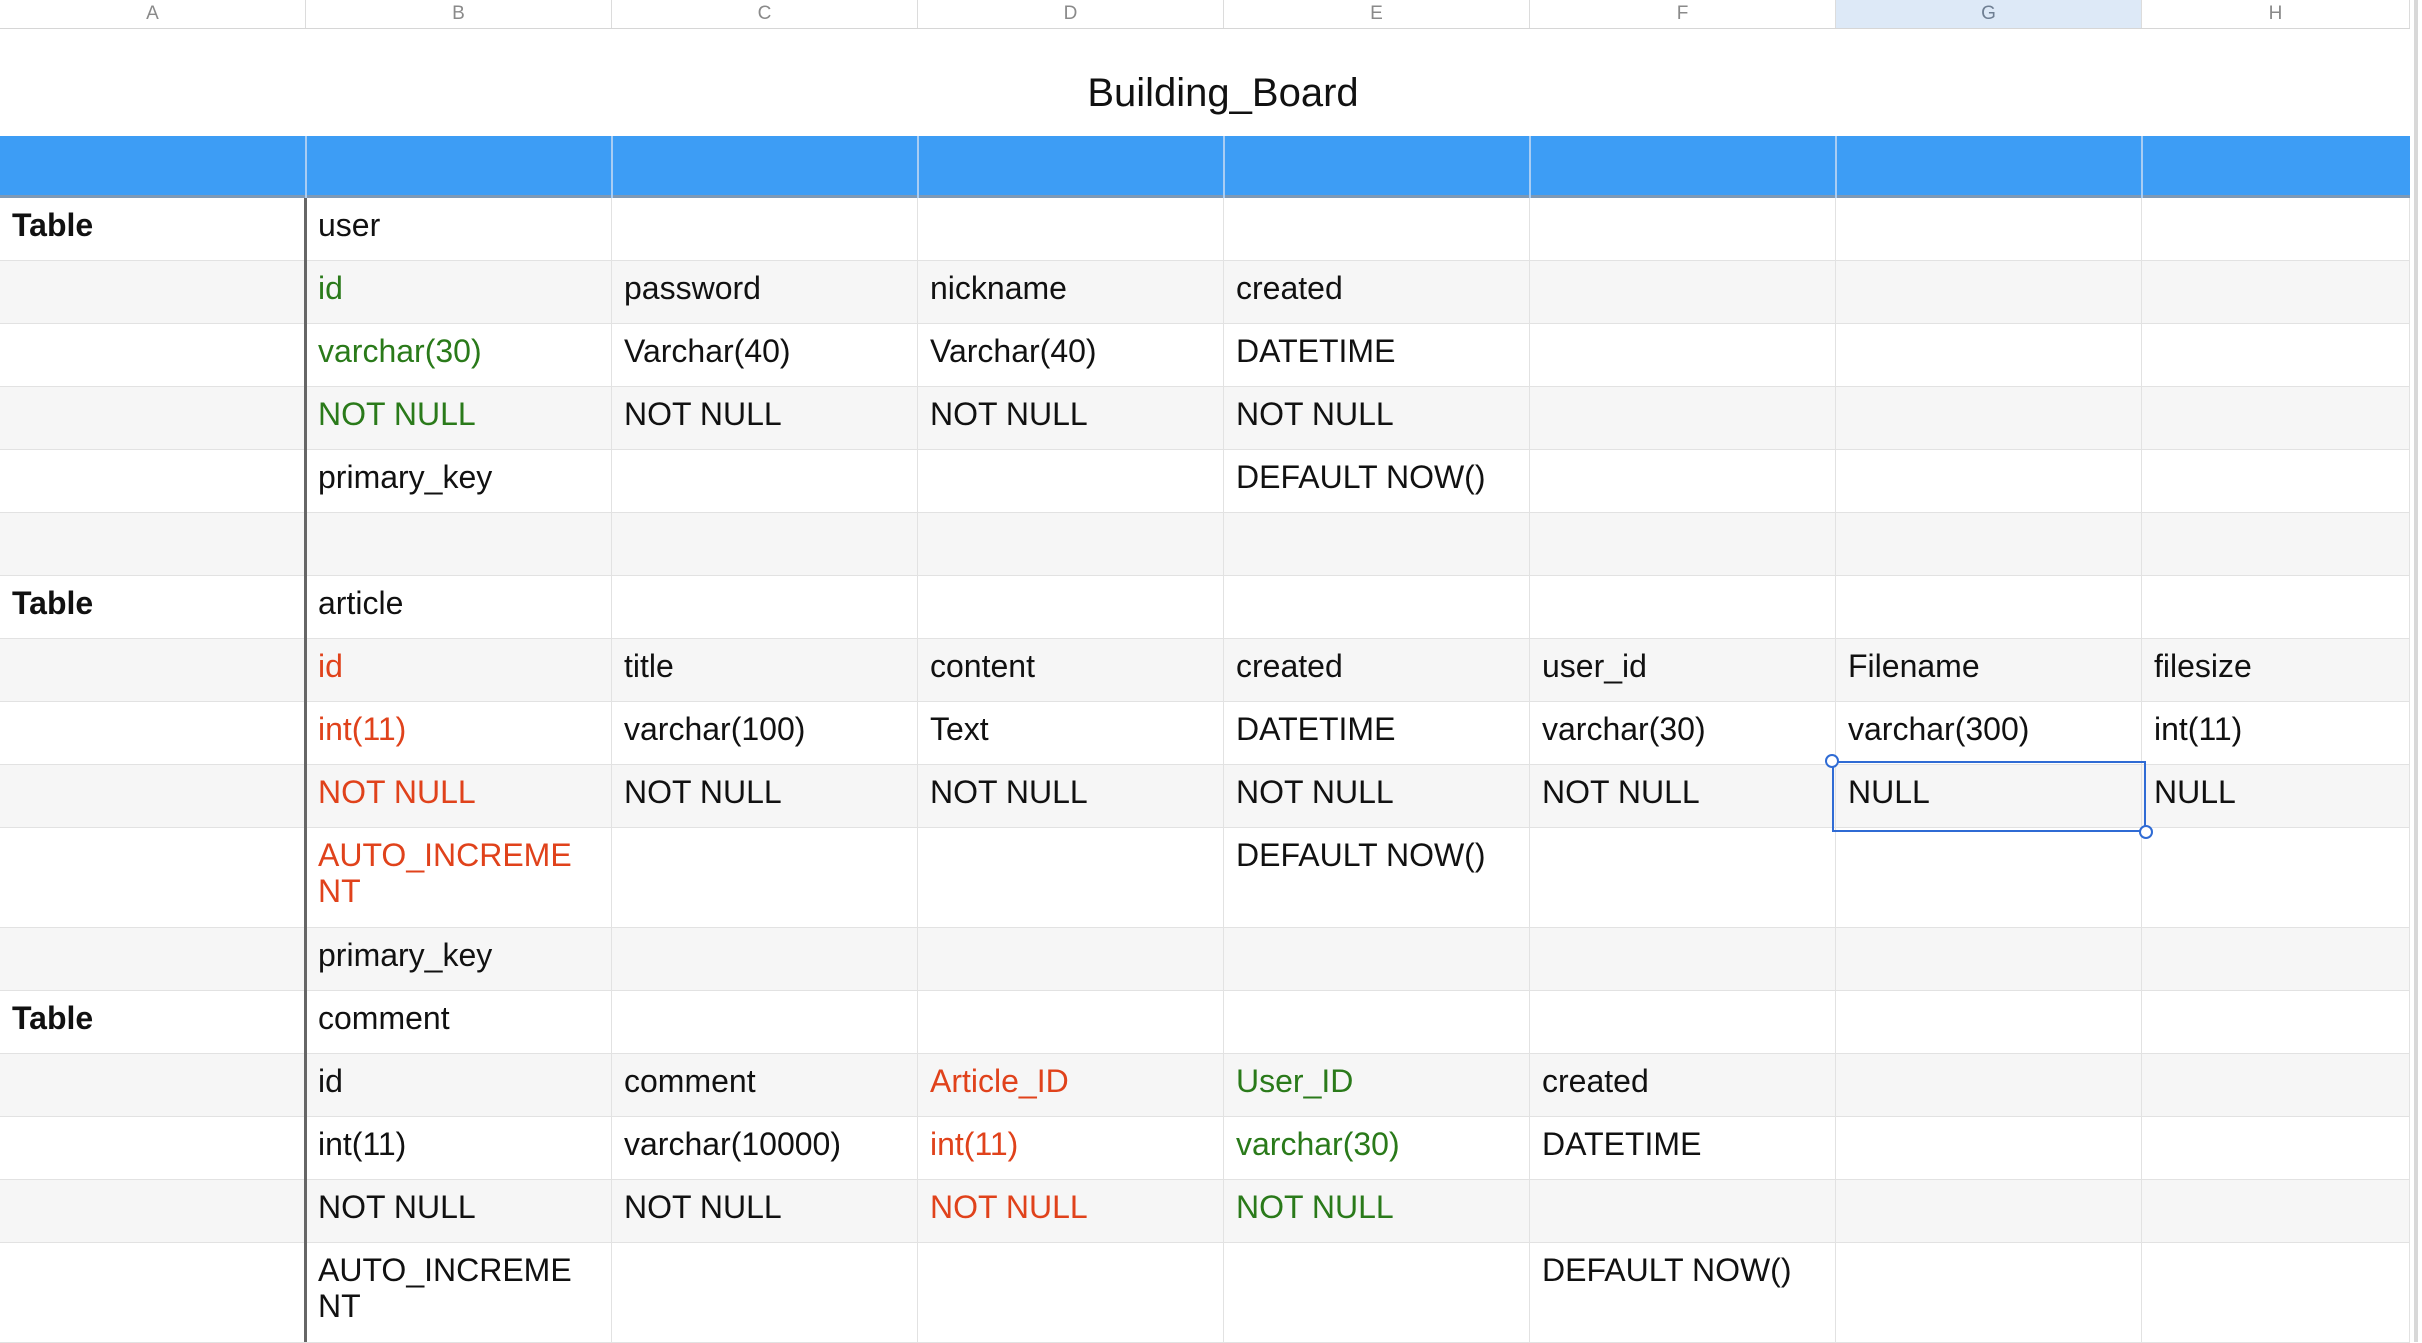 The width and height of the screenshot is (2422, 1343). Describe the element at coordinates (459, 1211) in the screenshot. I see `cell-b16: NOT NULL` at that location.